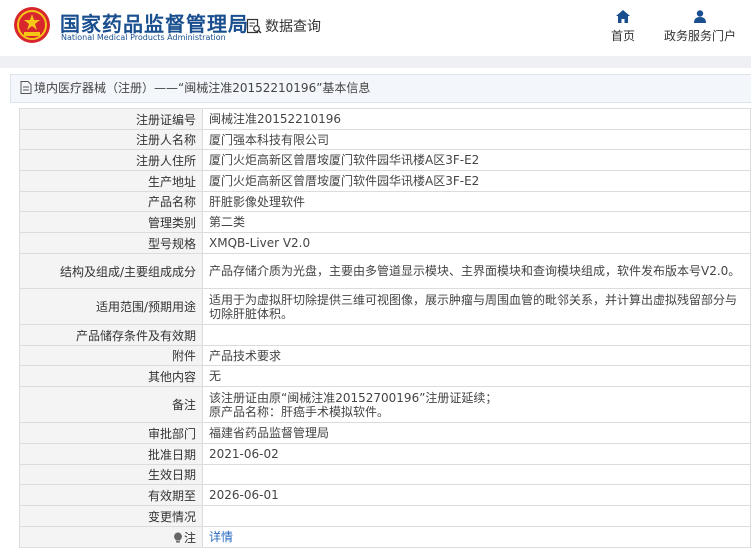 This screenshot has width=751, height=559. What do you see at coordinates (476, 376) in the screenshot?
I see `row-value: 无` at bounding box center [476, 376].